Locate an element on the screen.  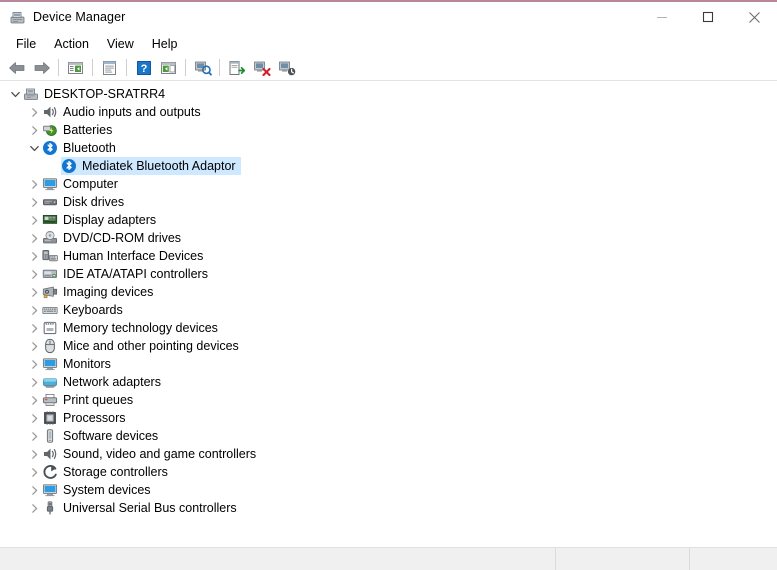
tree-item-software-devices: Software devices is located at coordinates (388, 436).